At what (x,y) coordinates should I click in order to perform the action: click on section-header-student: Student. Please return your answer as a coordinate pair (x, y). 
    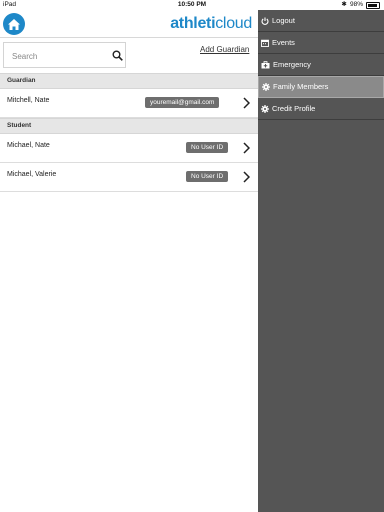
    Looking at the image, I should click on (129, 126).